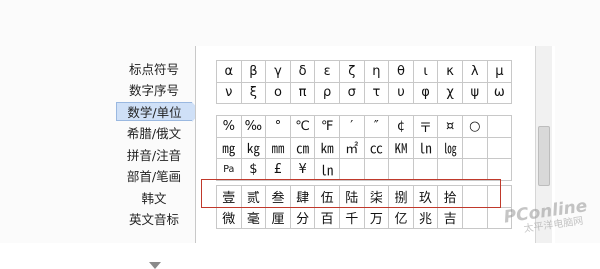  I want to click on greek-symbol-cell: ο, so click(278, 92).